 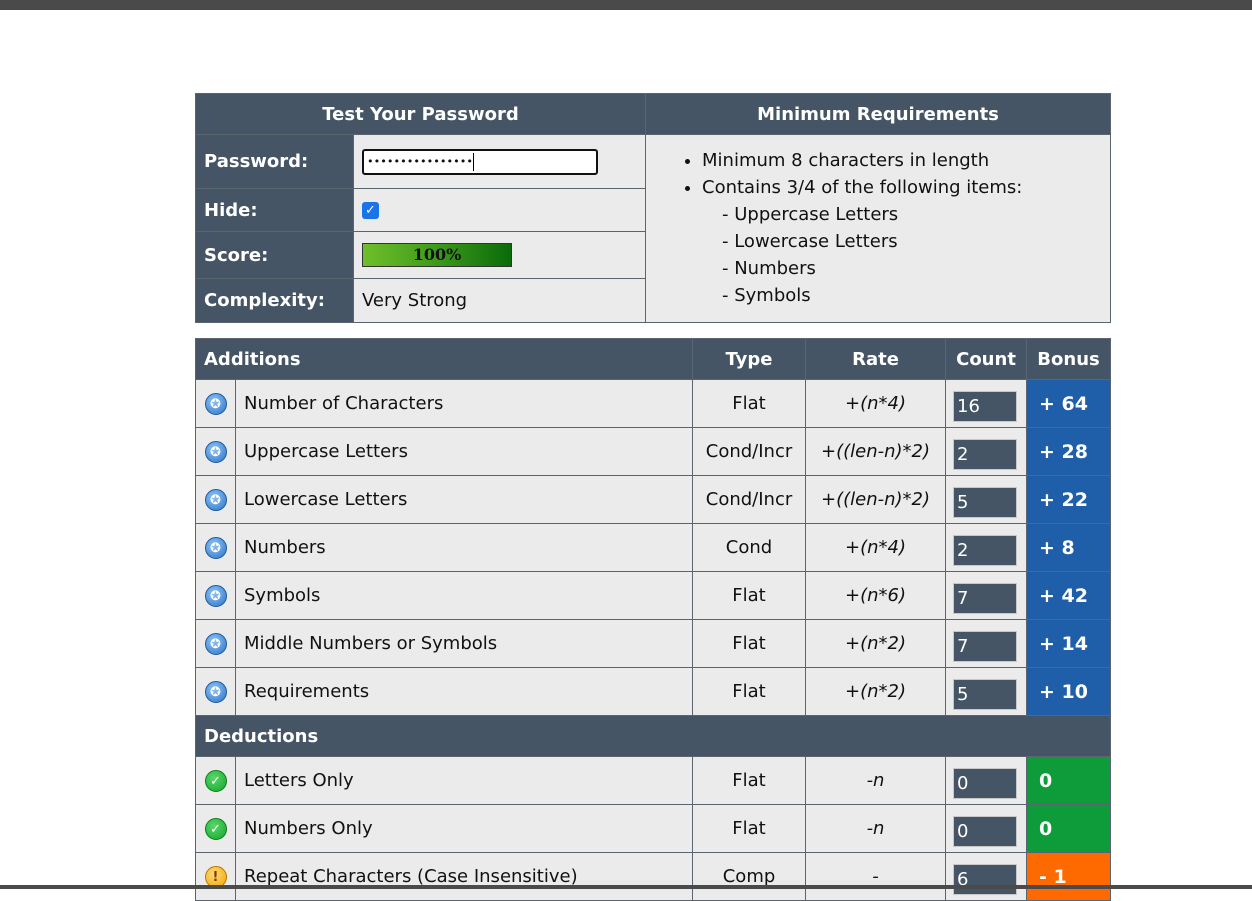 I want to click on row-name: Repeat Characters (Case Insensitive), so click(x=464, y=876).